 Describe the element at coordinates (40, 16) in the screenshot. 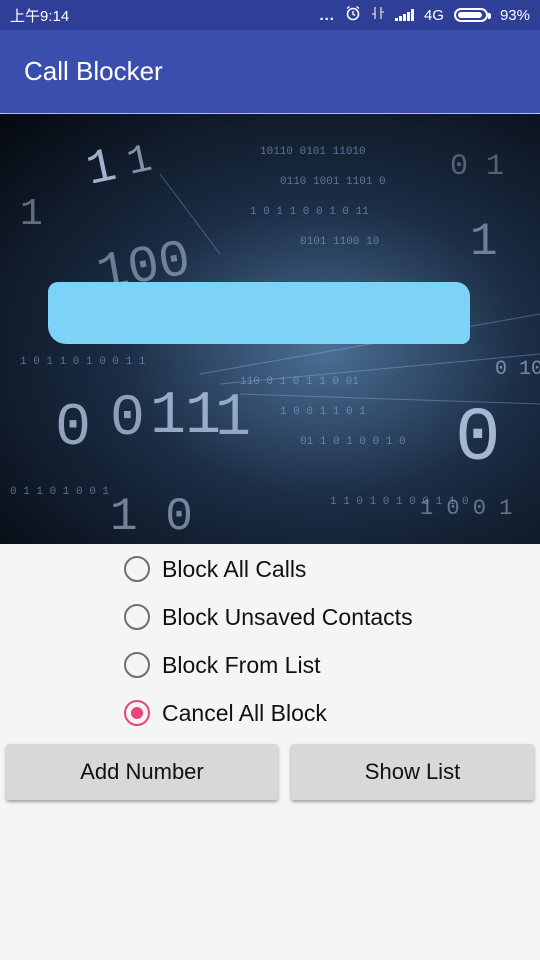

I see `status-time: 上午9:14` at that location.